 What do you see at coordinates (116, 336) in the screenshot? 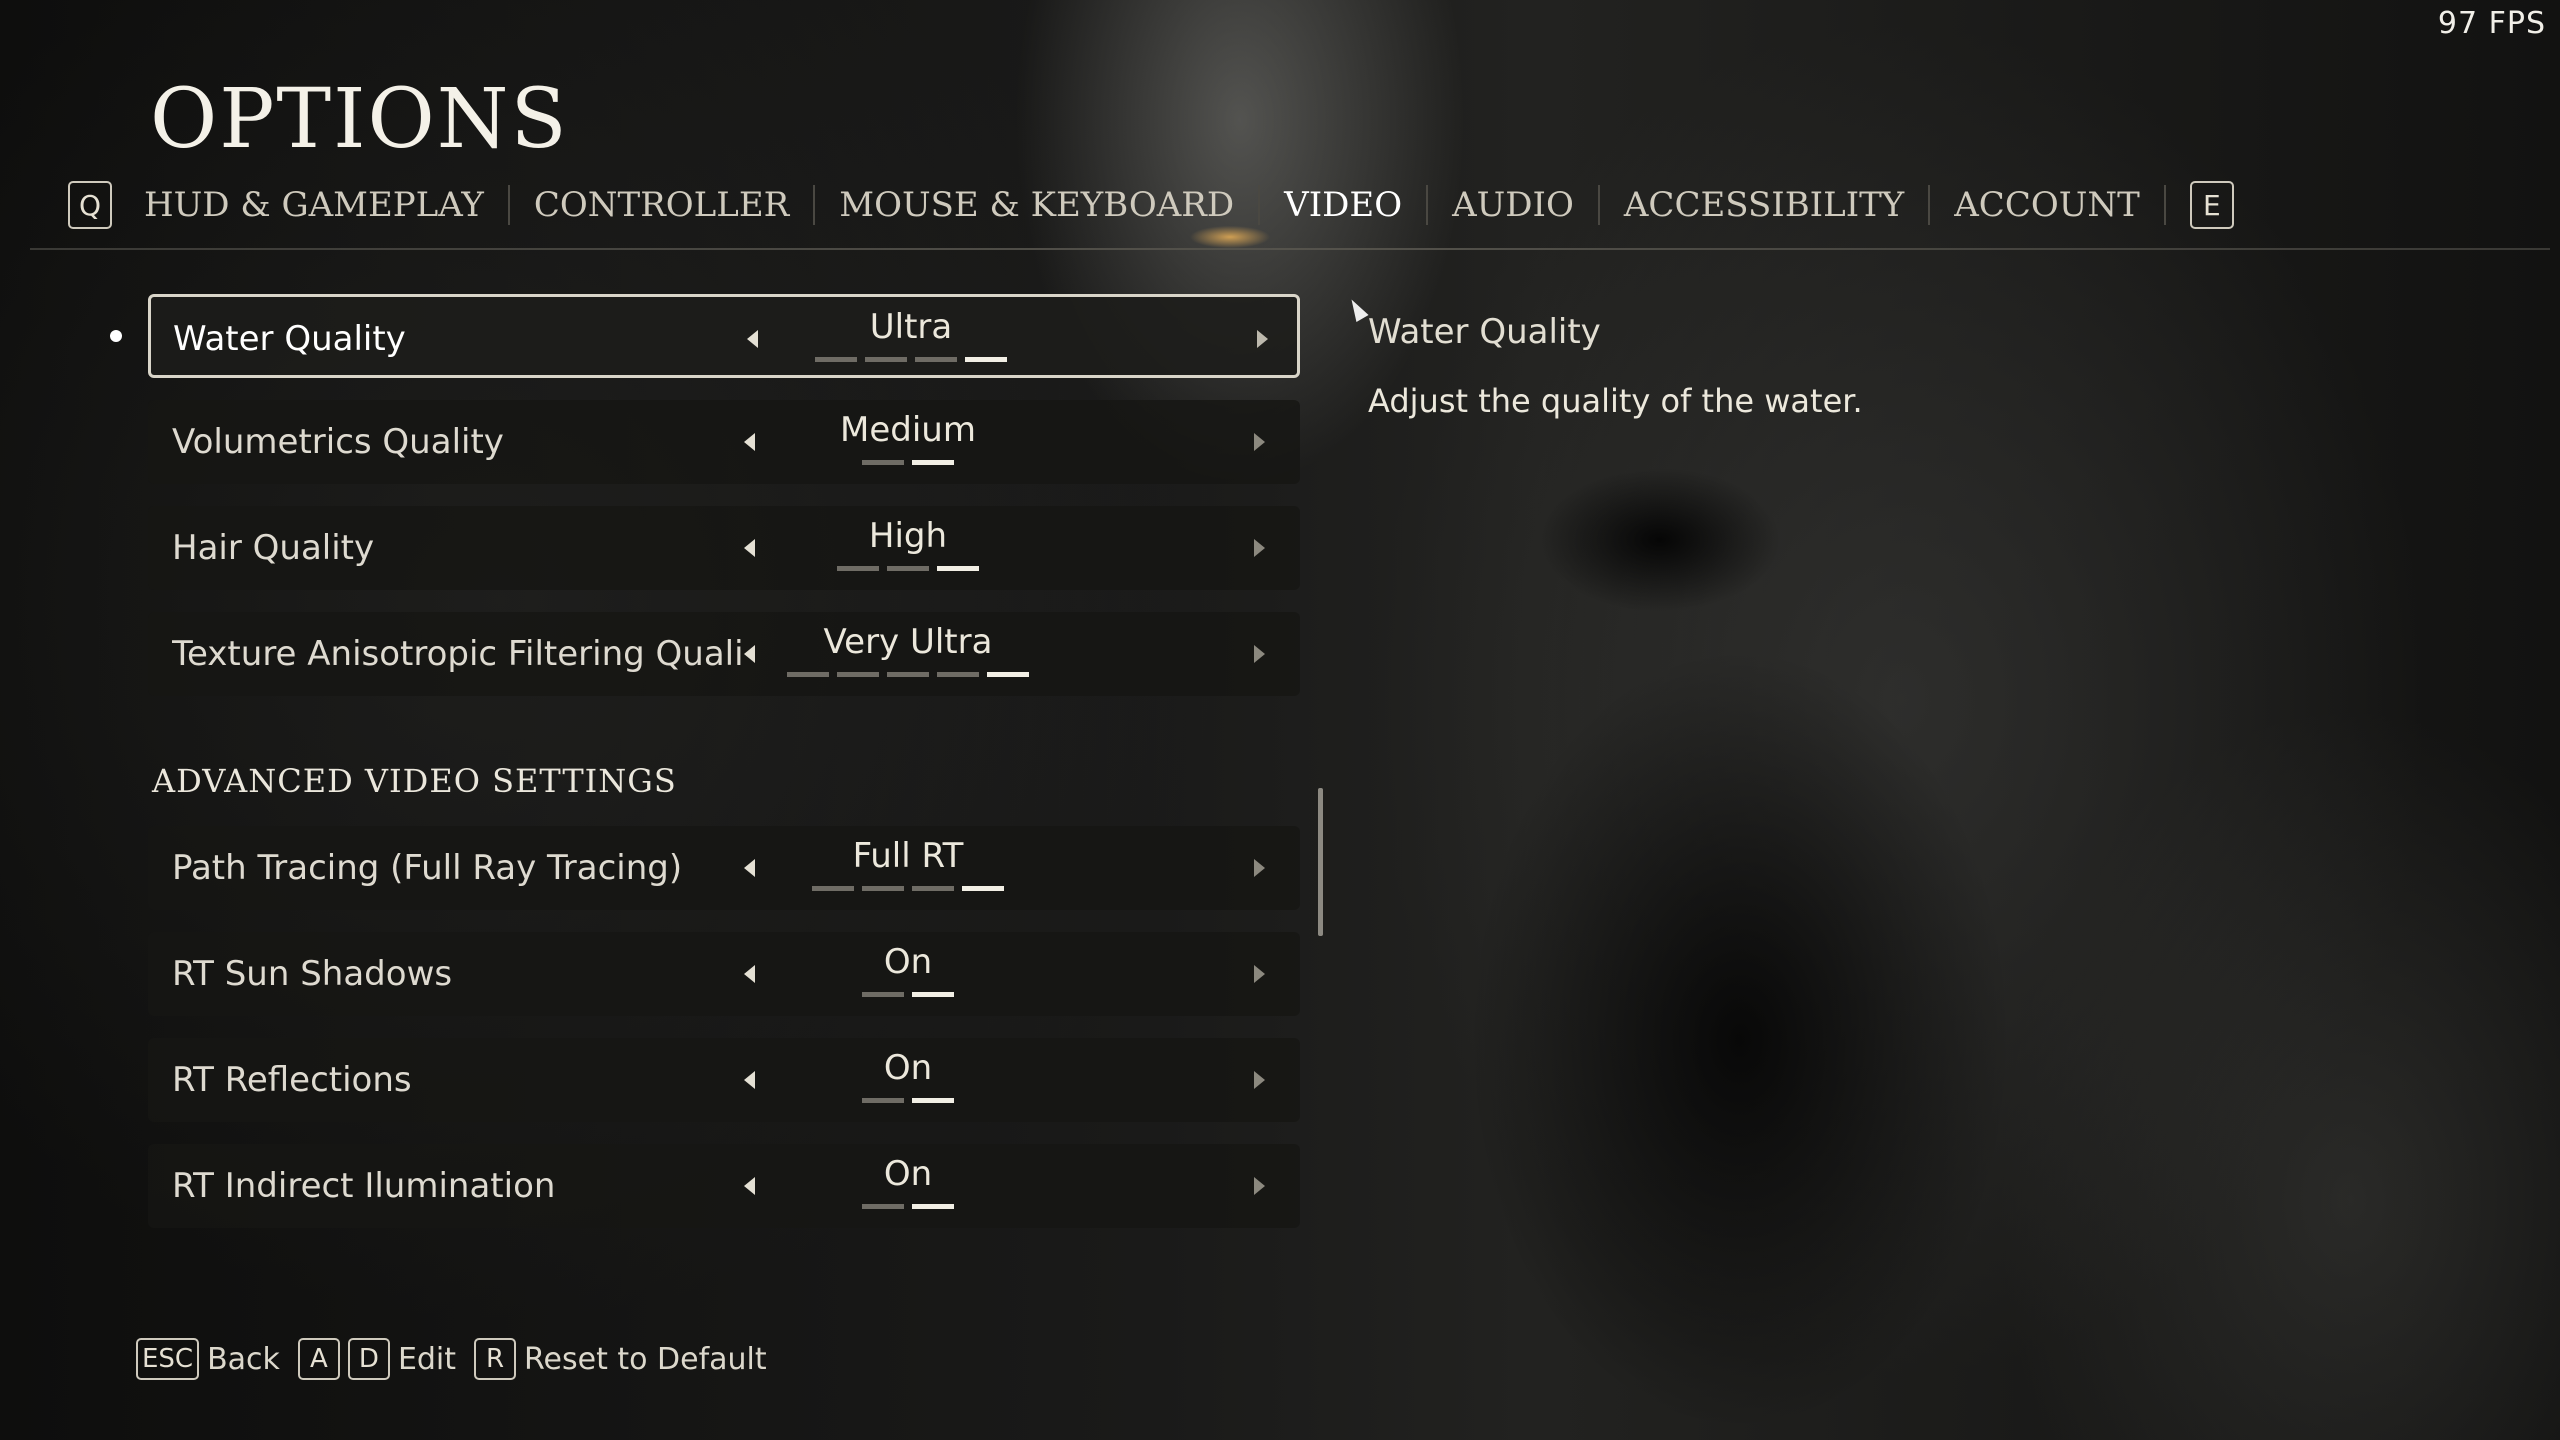
I see `selected-indicator-dot` at bounding box center [116, 336].